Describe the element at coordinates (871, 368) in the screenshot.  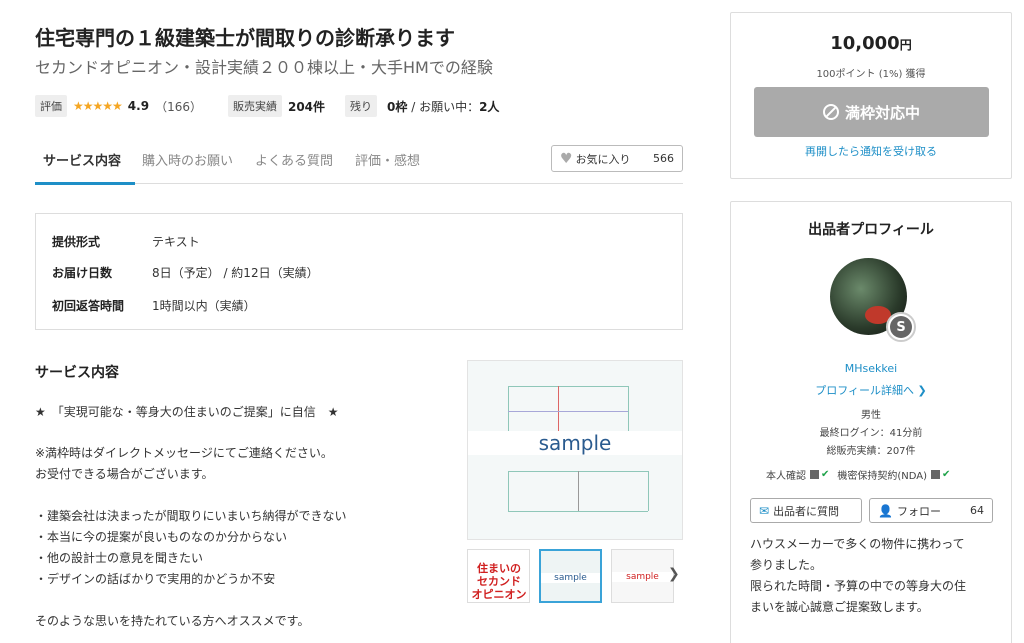
I see `seller-name: MHsekkei` at that location.